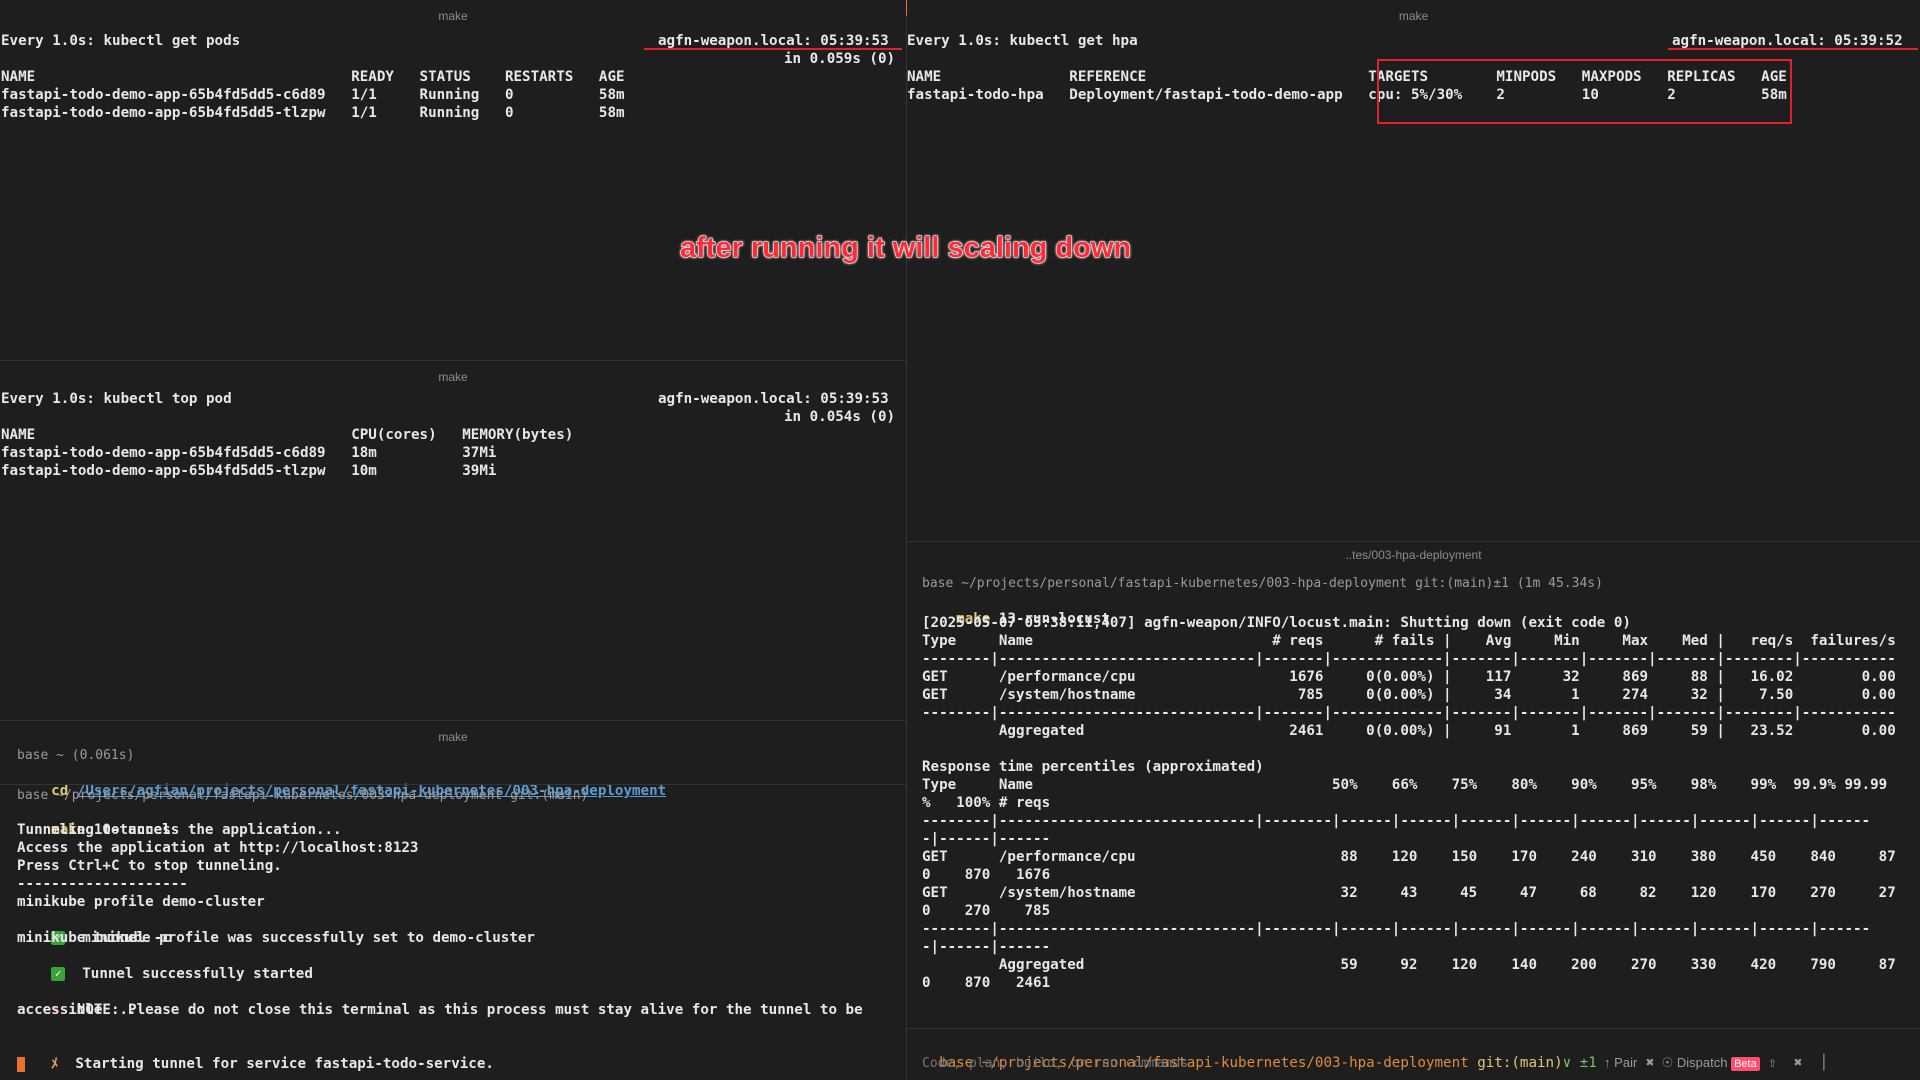  I want to click on success-text: Tunnel successfully started, so click(189, 974).